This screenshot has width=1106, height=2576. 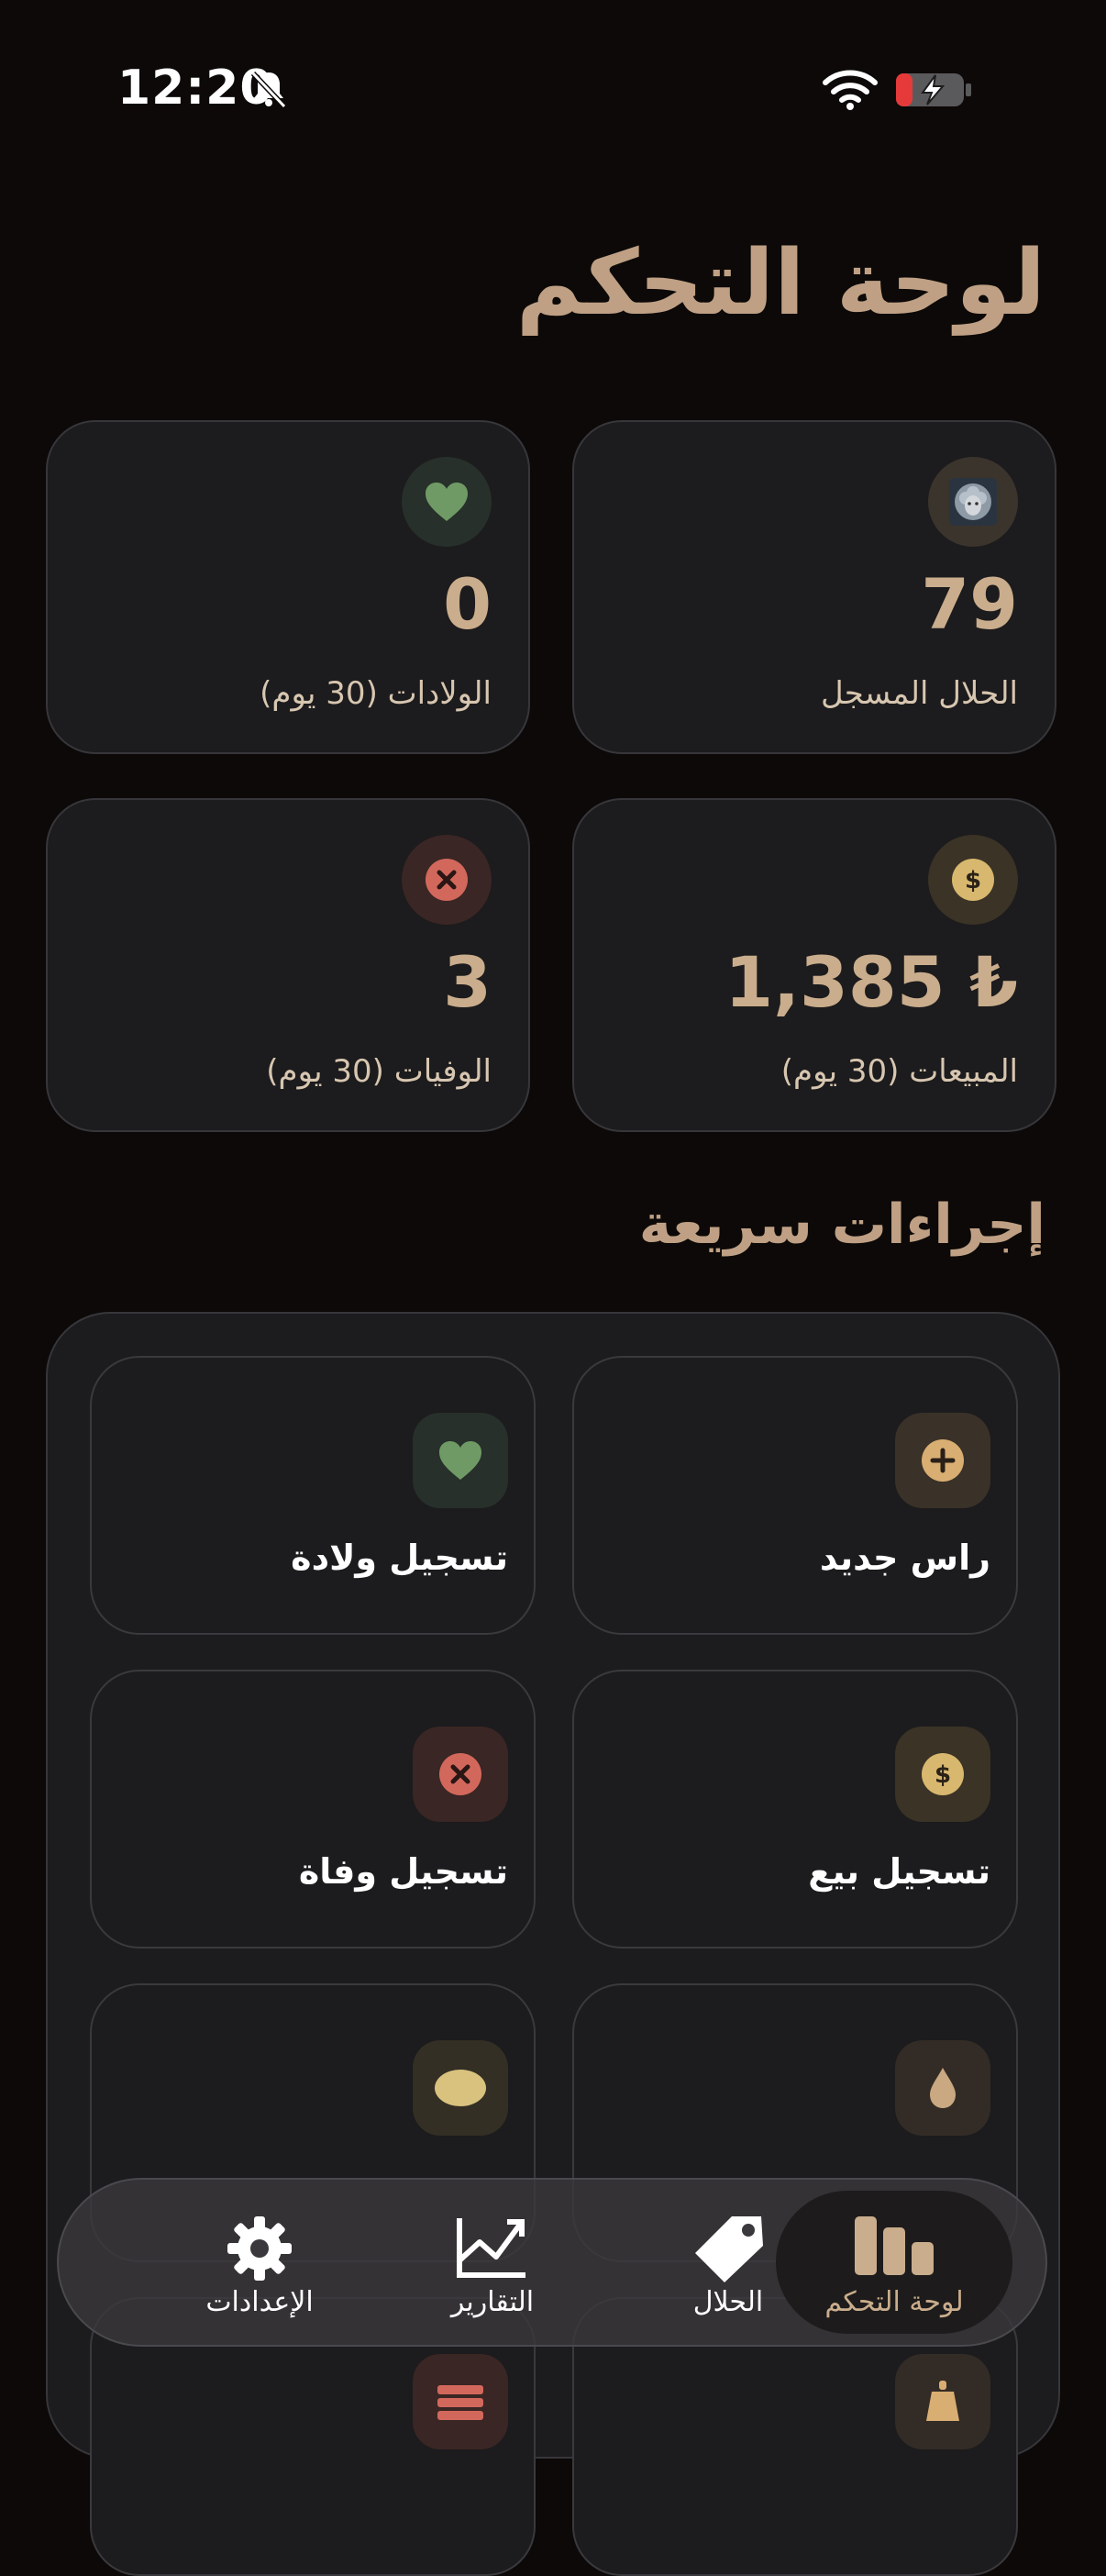 What do you see at coordinates (943, 2401) in the screenshot?
I see `bag-icon` at bounding box center [943, 2401].